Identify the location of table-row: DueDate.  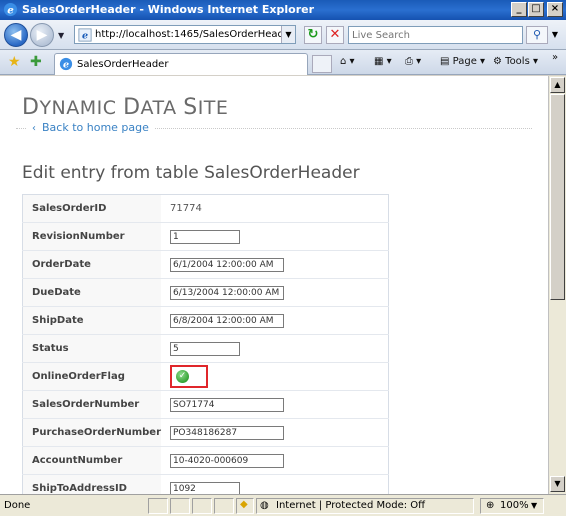
(205, 292).